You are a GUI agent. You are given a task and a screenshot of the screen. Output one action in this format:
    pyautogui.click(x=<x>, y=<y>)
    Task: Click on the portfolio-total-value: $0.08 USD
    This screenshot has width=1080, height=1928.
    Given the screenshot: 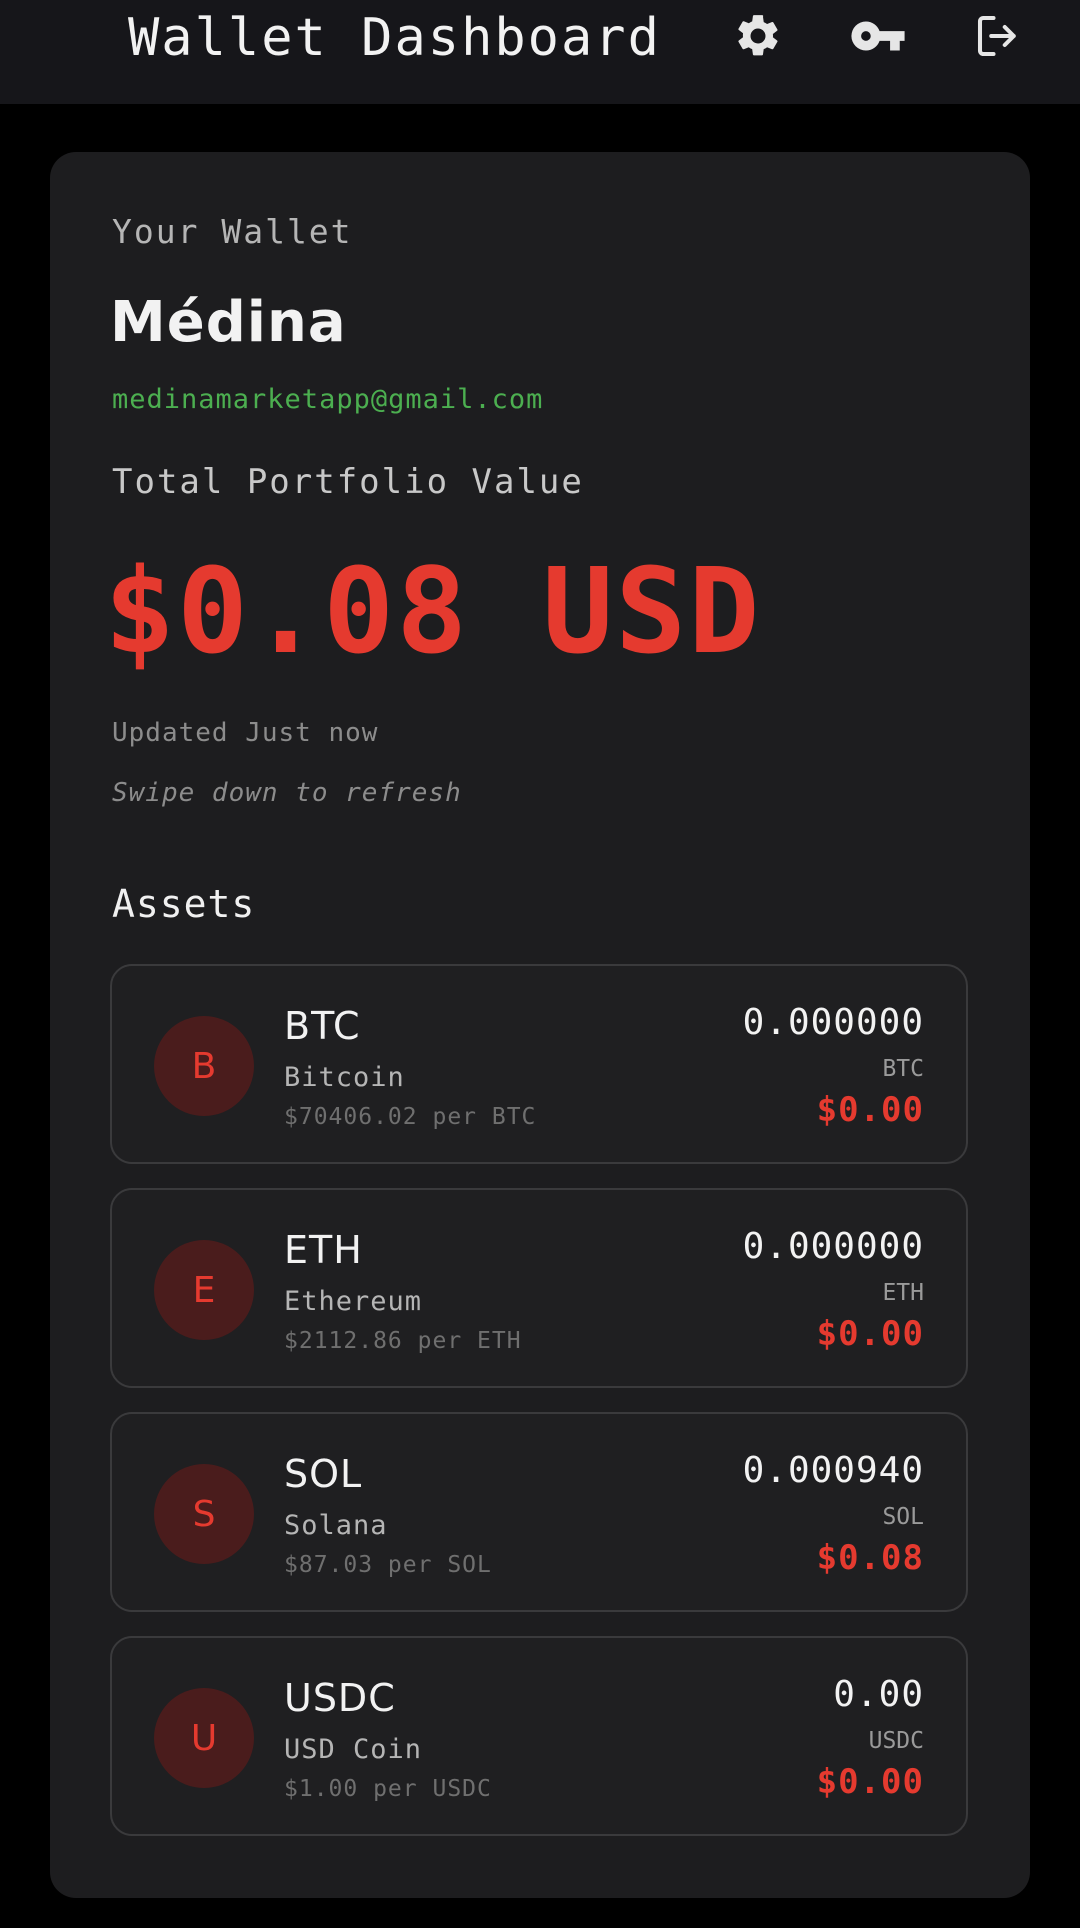 What is the action you would take?
    pyautogui.click(x=433, y=611)
    